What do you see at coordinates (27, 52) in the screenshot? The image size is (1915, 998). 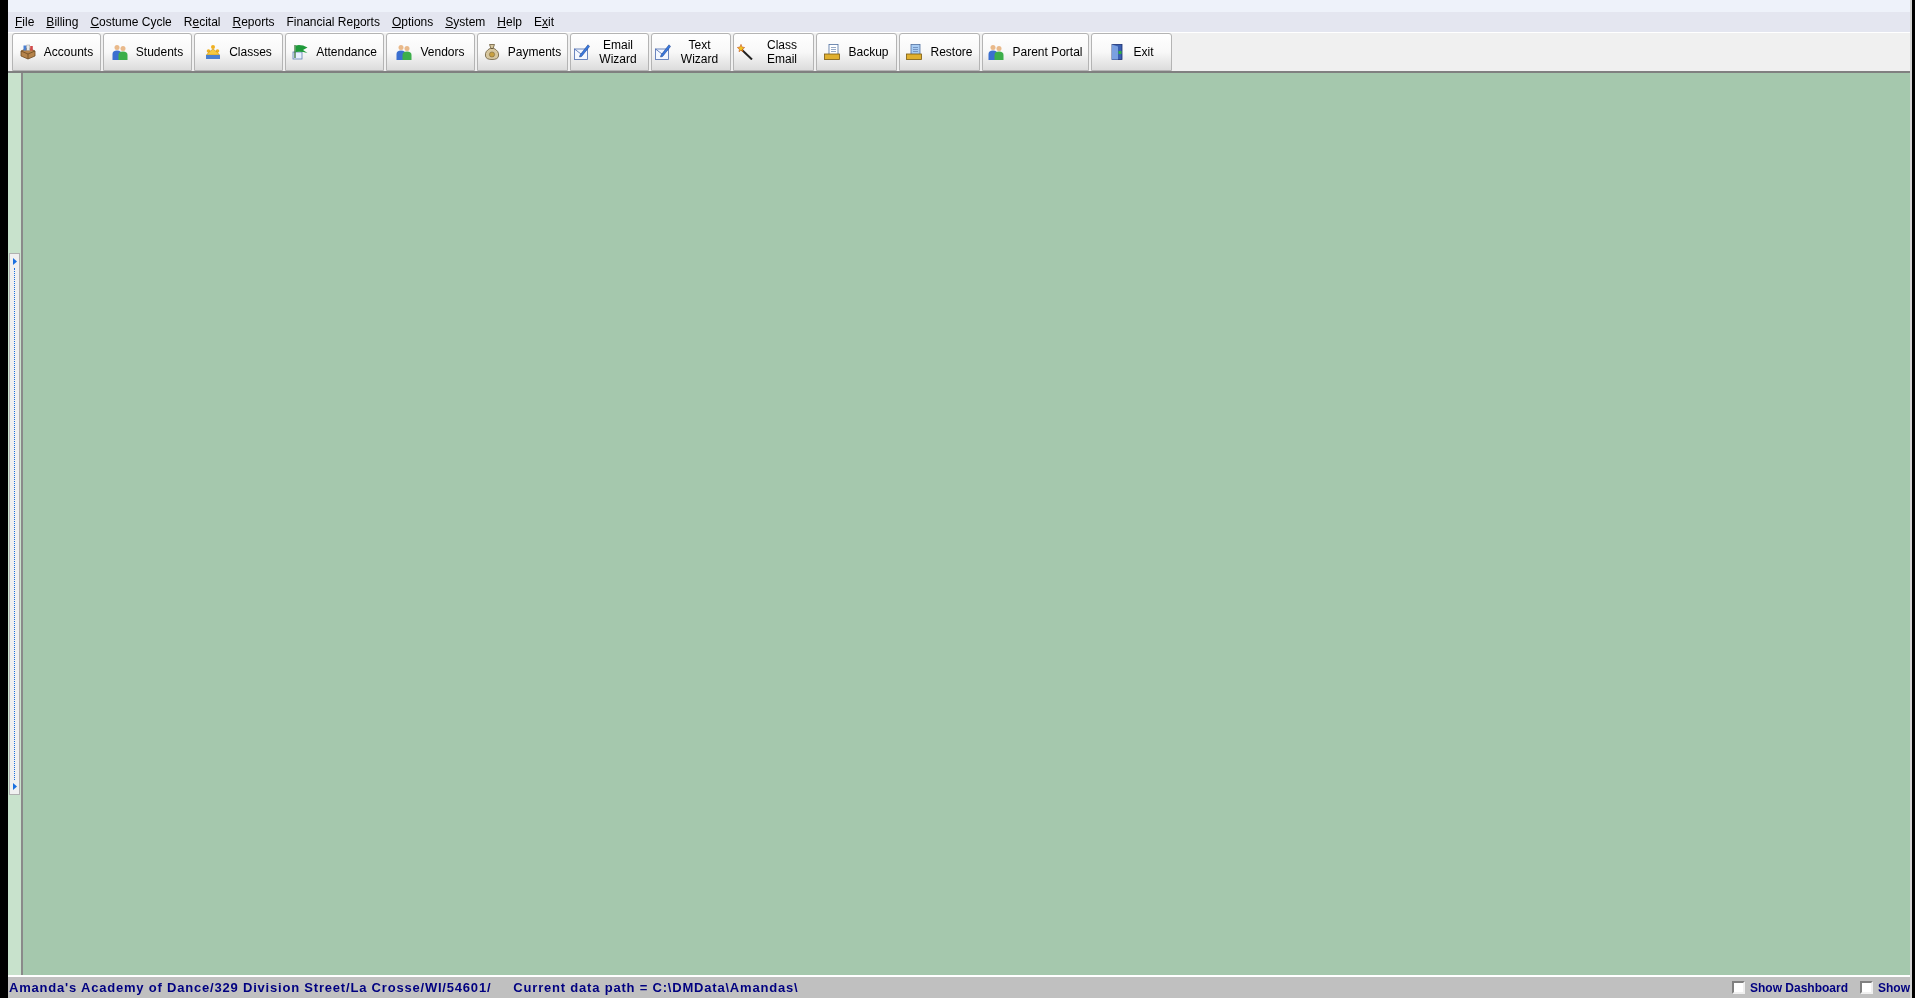 I see `box-icon` at bounding box center [27, 52].